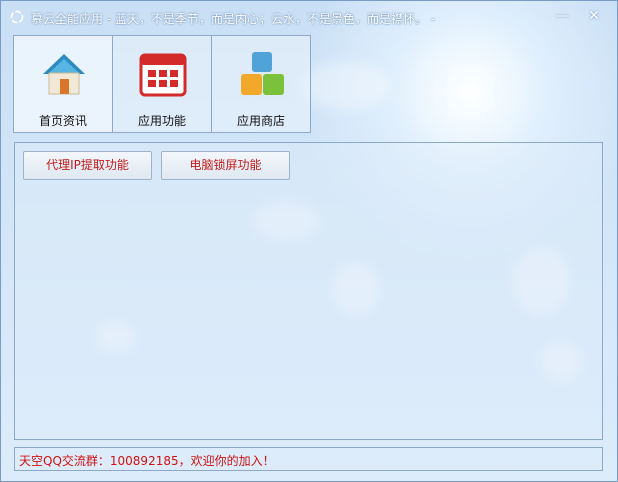 The height and width of the screenshot is (482, 618). What do you see at coordinates (17, 17) in the screenshot?
I see `app-logo-icon` at bounding box center [17, 17].